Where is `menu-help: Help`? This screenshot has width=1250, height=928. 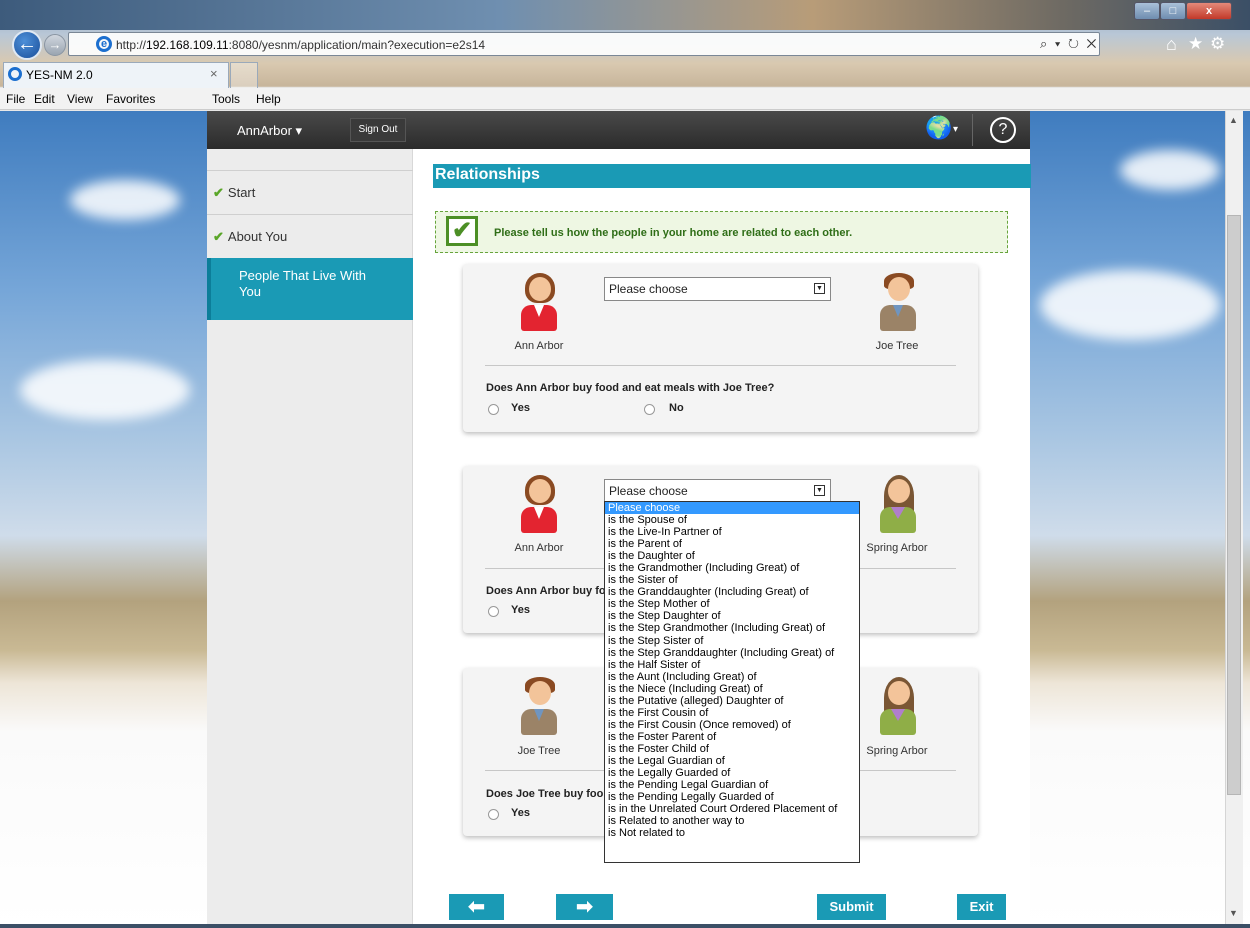 menu-help: Help is located at coordinates (268, 99).